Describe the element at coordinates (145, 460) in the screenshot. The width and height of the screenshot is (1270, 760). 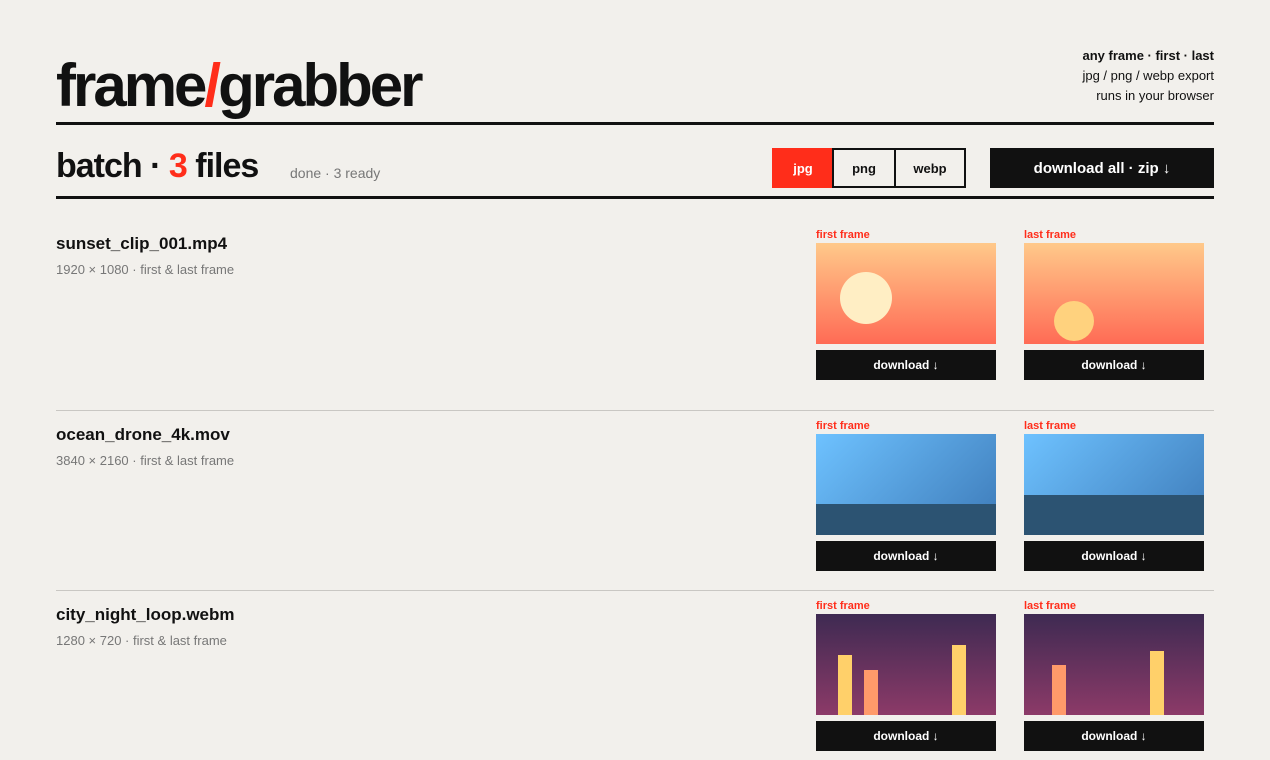
I see `file-meta: 3840 × 2160 · first & last frame` at that location.